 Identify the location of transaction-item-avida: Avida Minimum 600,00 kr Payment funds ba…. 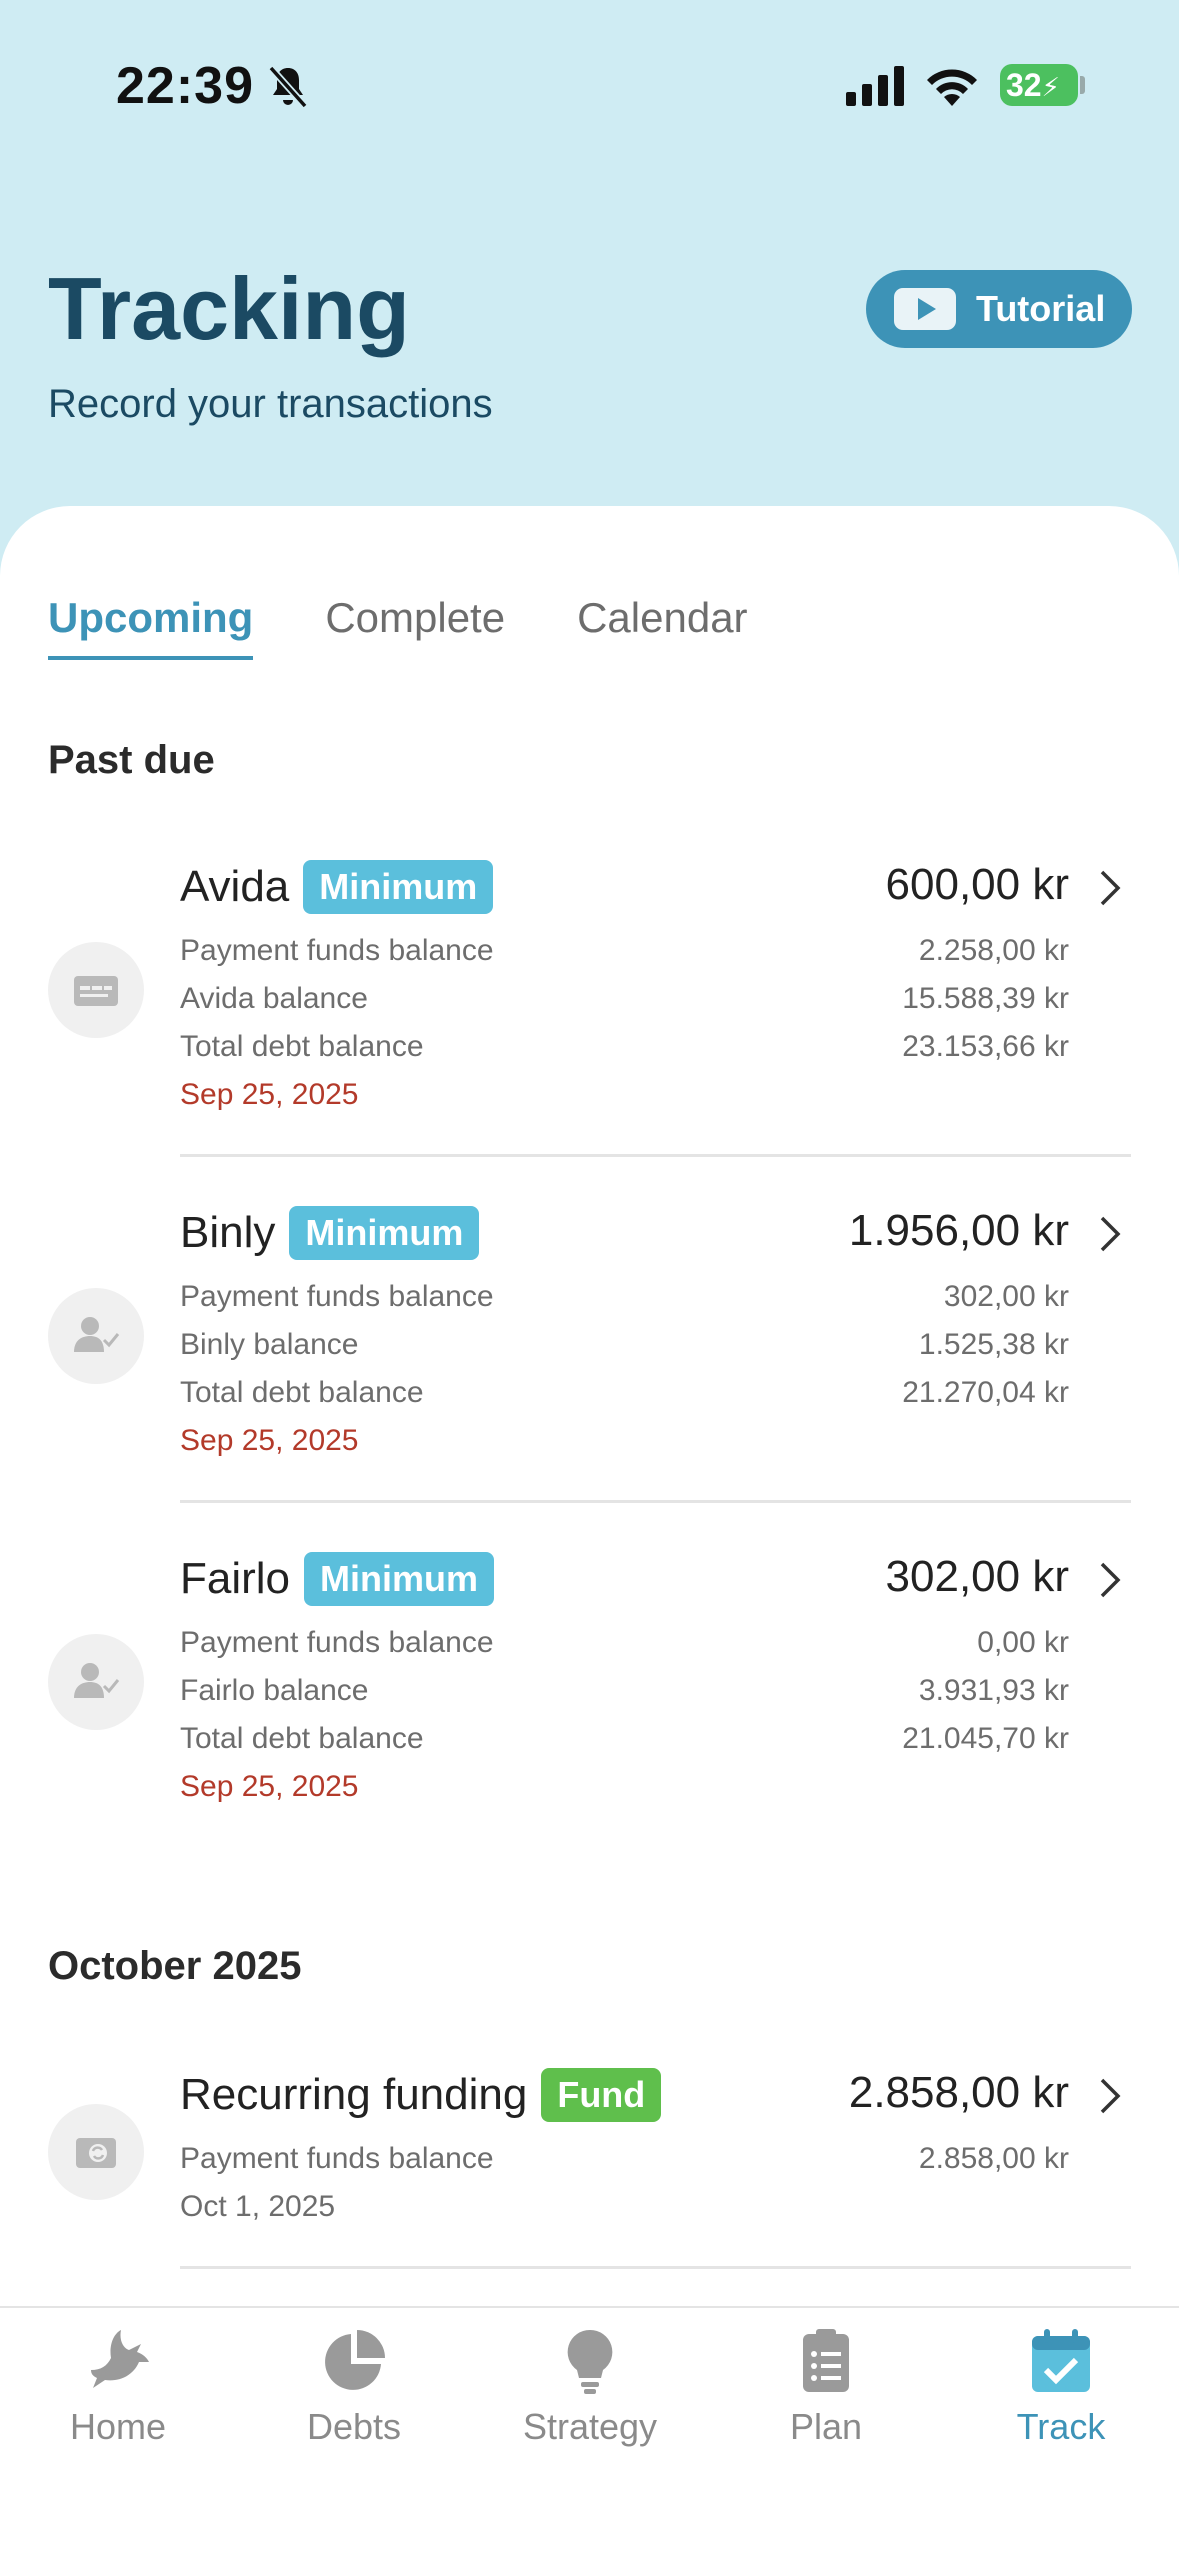
(589, 1010).